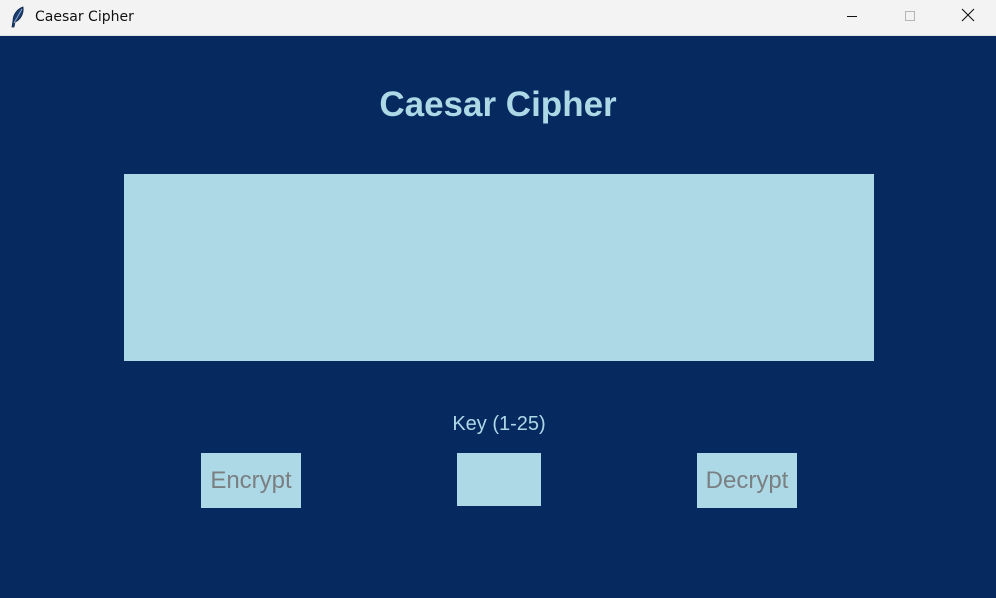 The image size is (996, 598). Describe the element at coordinates (747, 480) in the screenshot. I see `decrypt-button: Decrypt` at that location.